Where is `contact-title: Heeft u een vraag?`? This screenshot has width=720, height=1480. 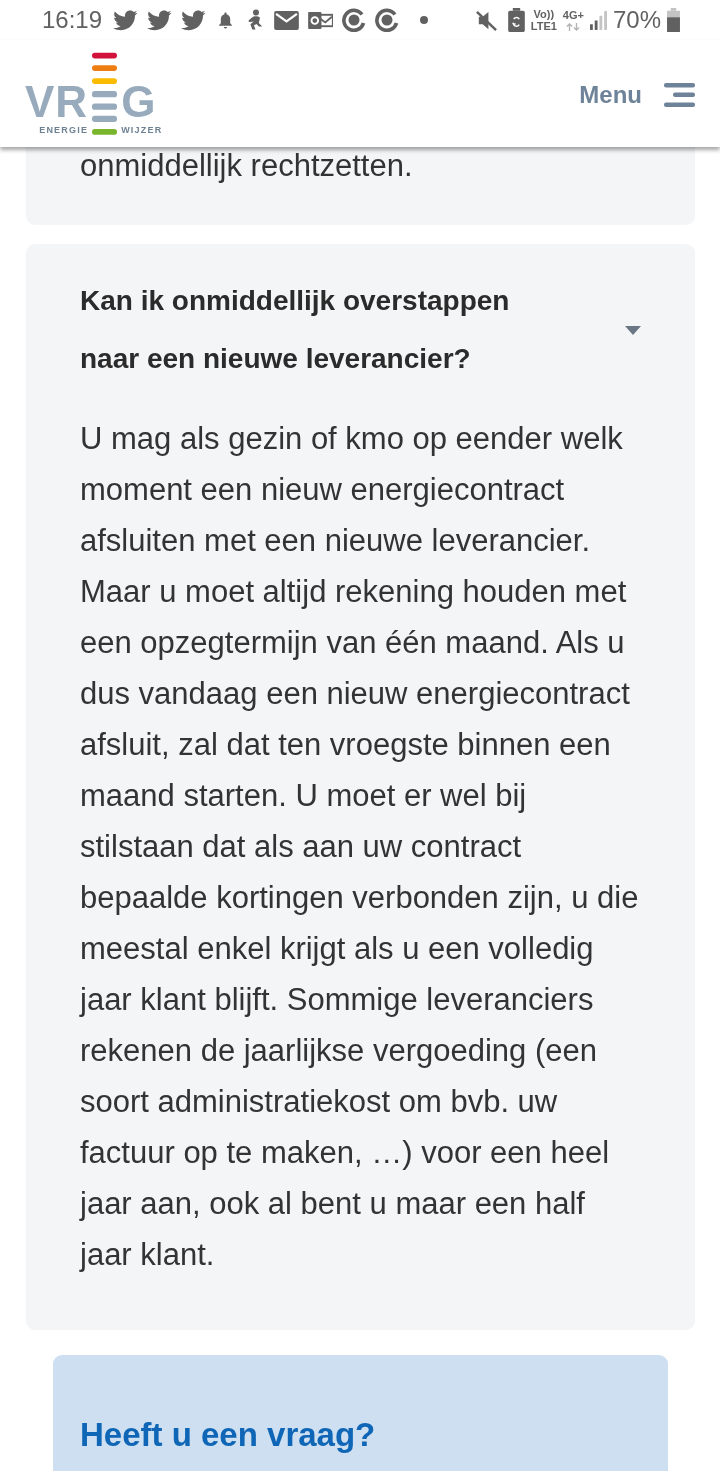
contact-title: Heeft u een vraag? is located at coordinates (228, 1435).